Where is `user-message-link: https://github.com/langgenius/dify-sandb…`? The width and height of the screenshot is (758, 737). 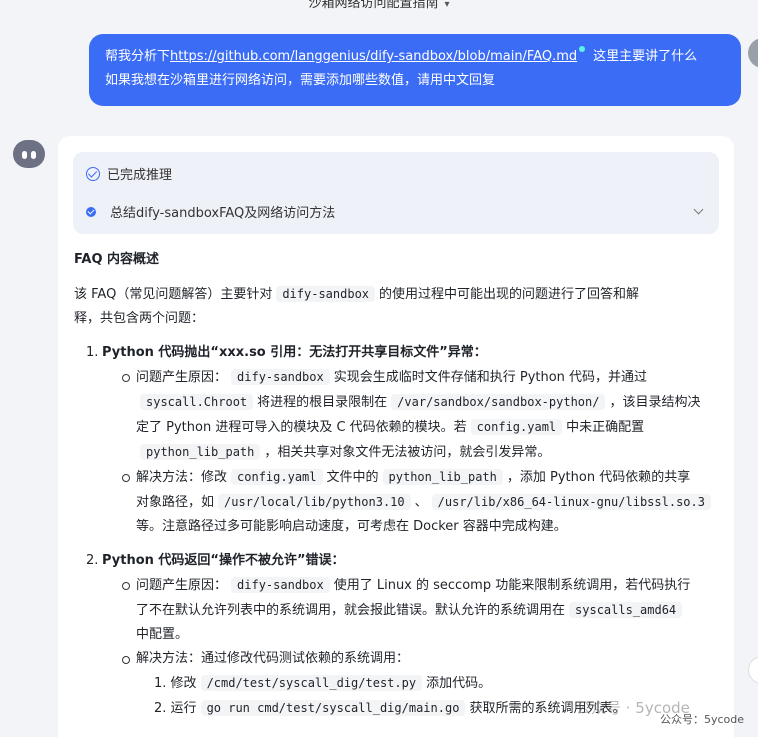
user-message-link: https://github.com/langgenius/dify-sandb… is located at coordinates (373, 56).